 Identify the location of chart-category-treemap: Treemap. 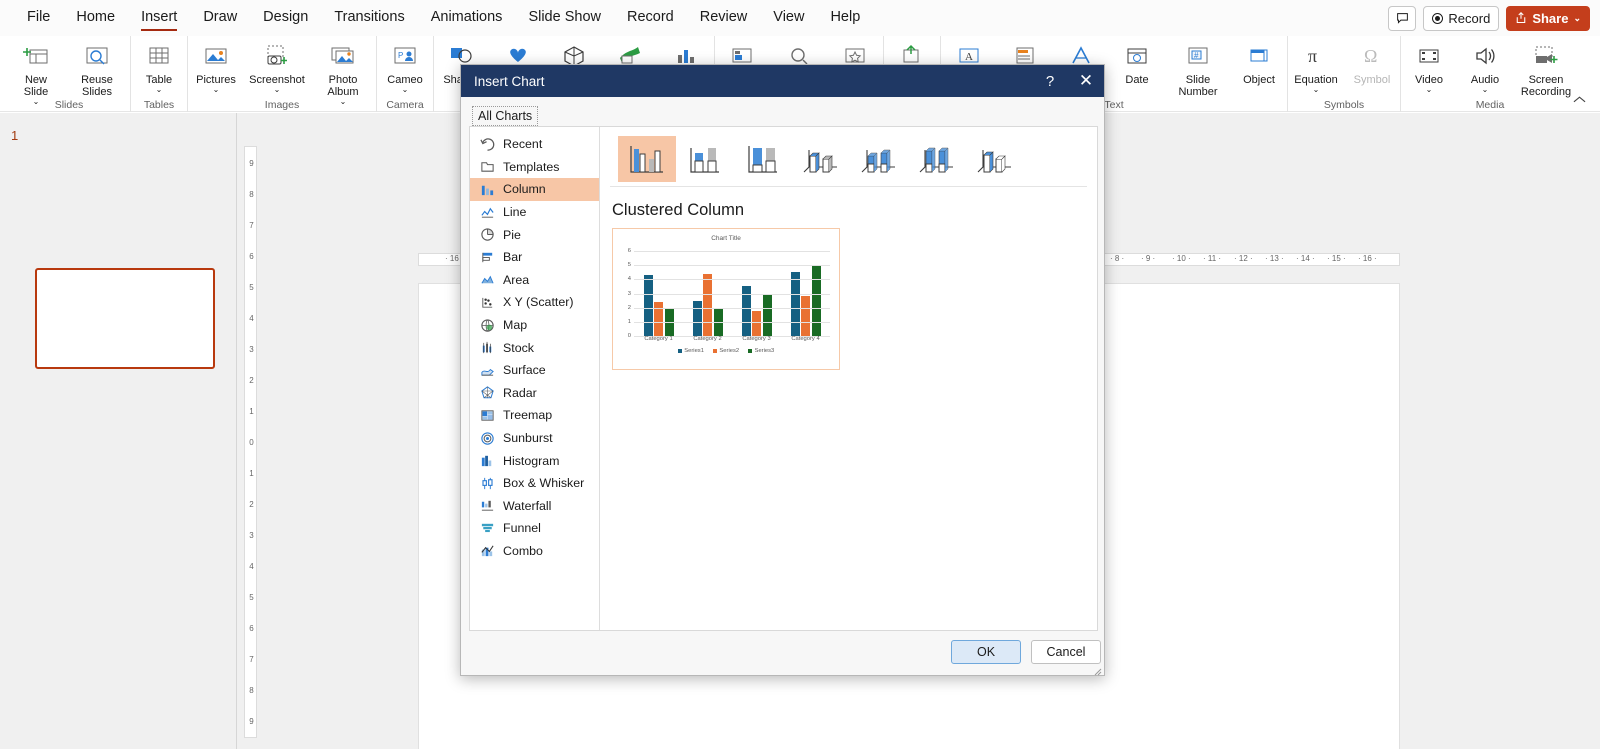
(534, 415).